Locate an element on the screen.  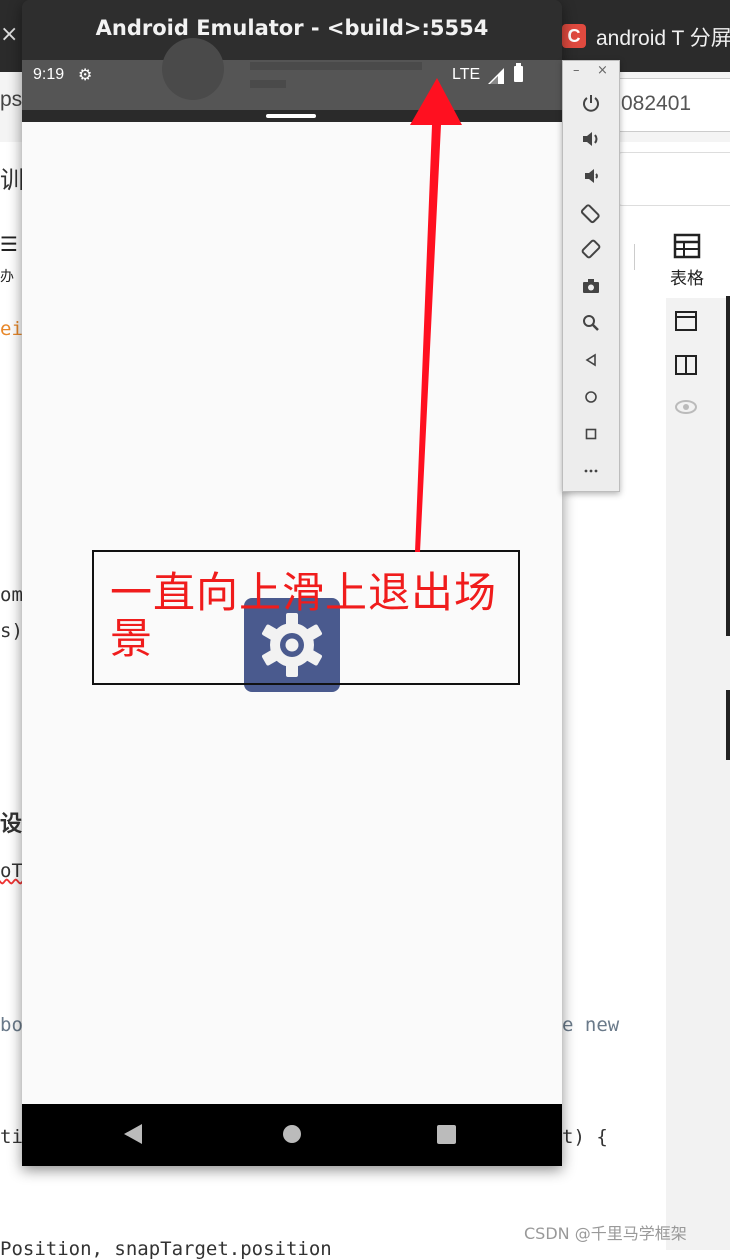
rotate-right-button is located at coordinates (591, 249).